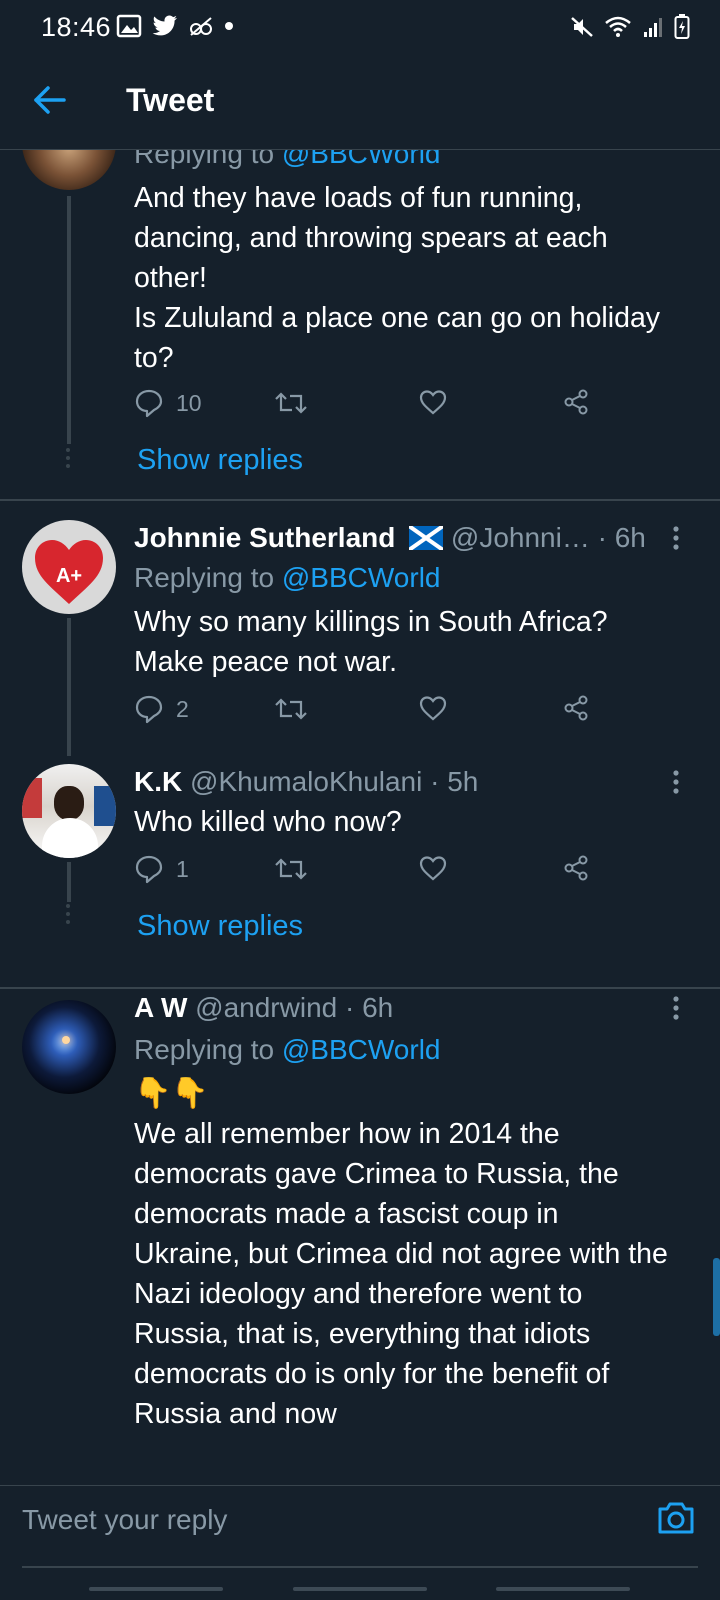  I want to click on svg-text: A+, so click(69, 576).